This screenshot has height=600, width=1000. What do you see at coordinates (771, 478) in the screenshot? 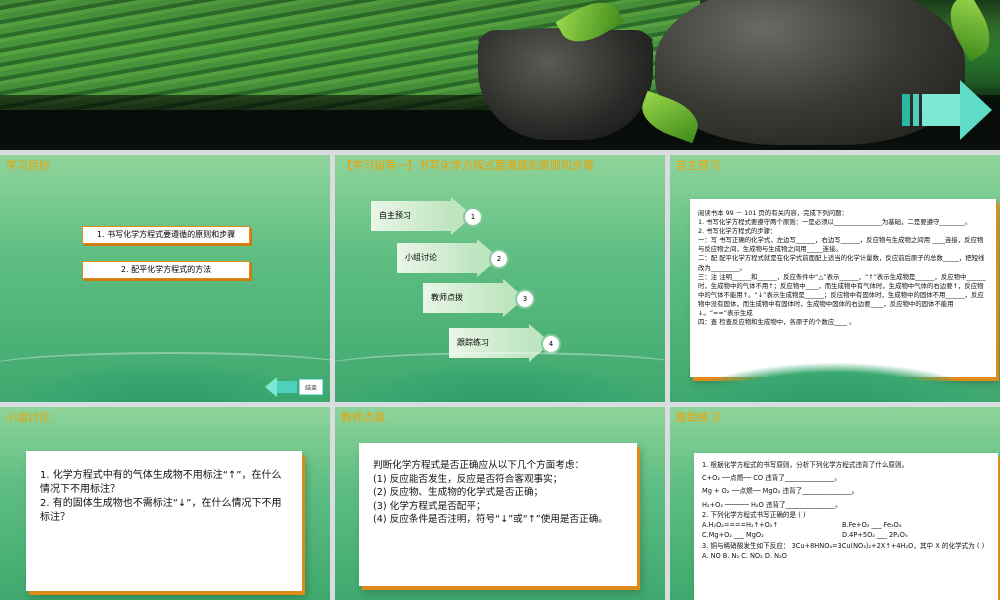
I see `equation-1: C+O₂ ──点燃── CO 违背了_______________。` at bounding box center [771, 478].